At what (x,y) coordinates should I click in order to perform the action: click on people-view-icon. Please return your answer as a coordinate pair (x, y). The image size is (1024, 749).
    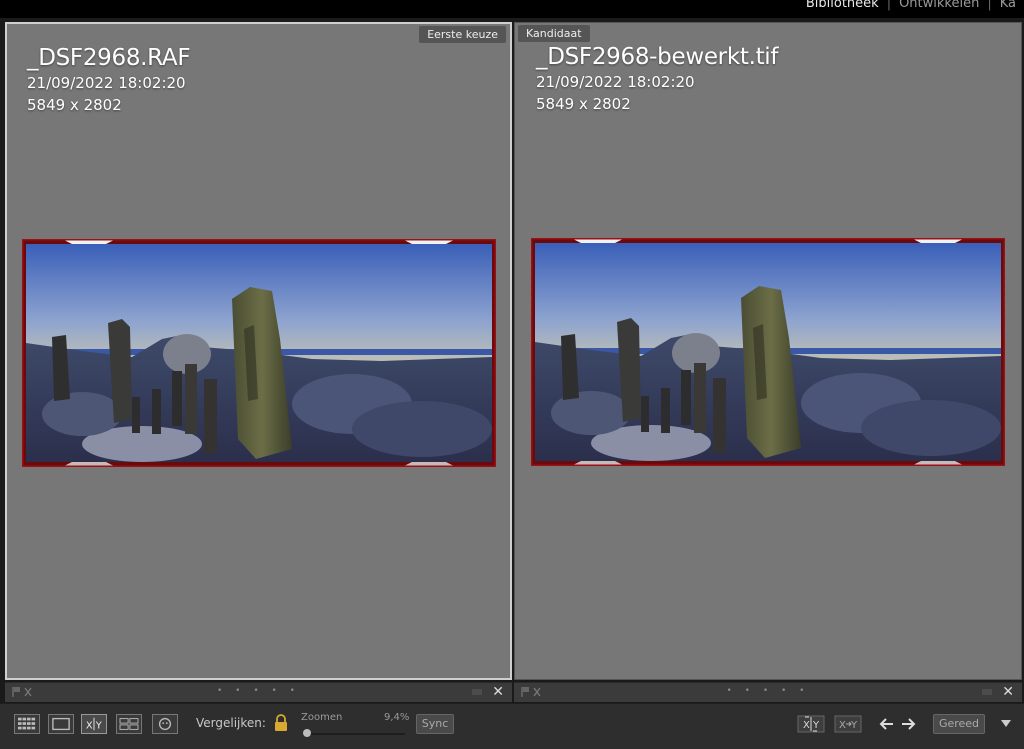
    Looking at the image, I should click on (165, 724).